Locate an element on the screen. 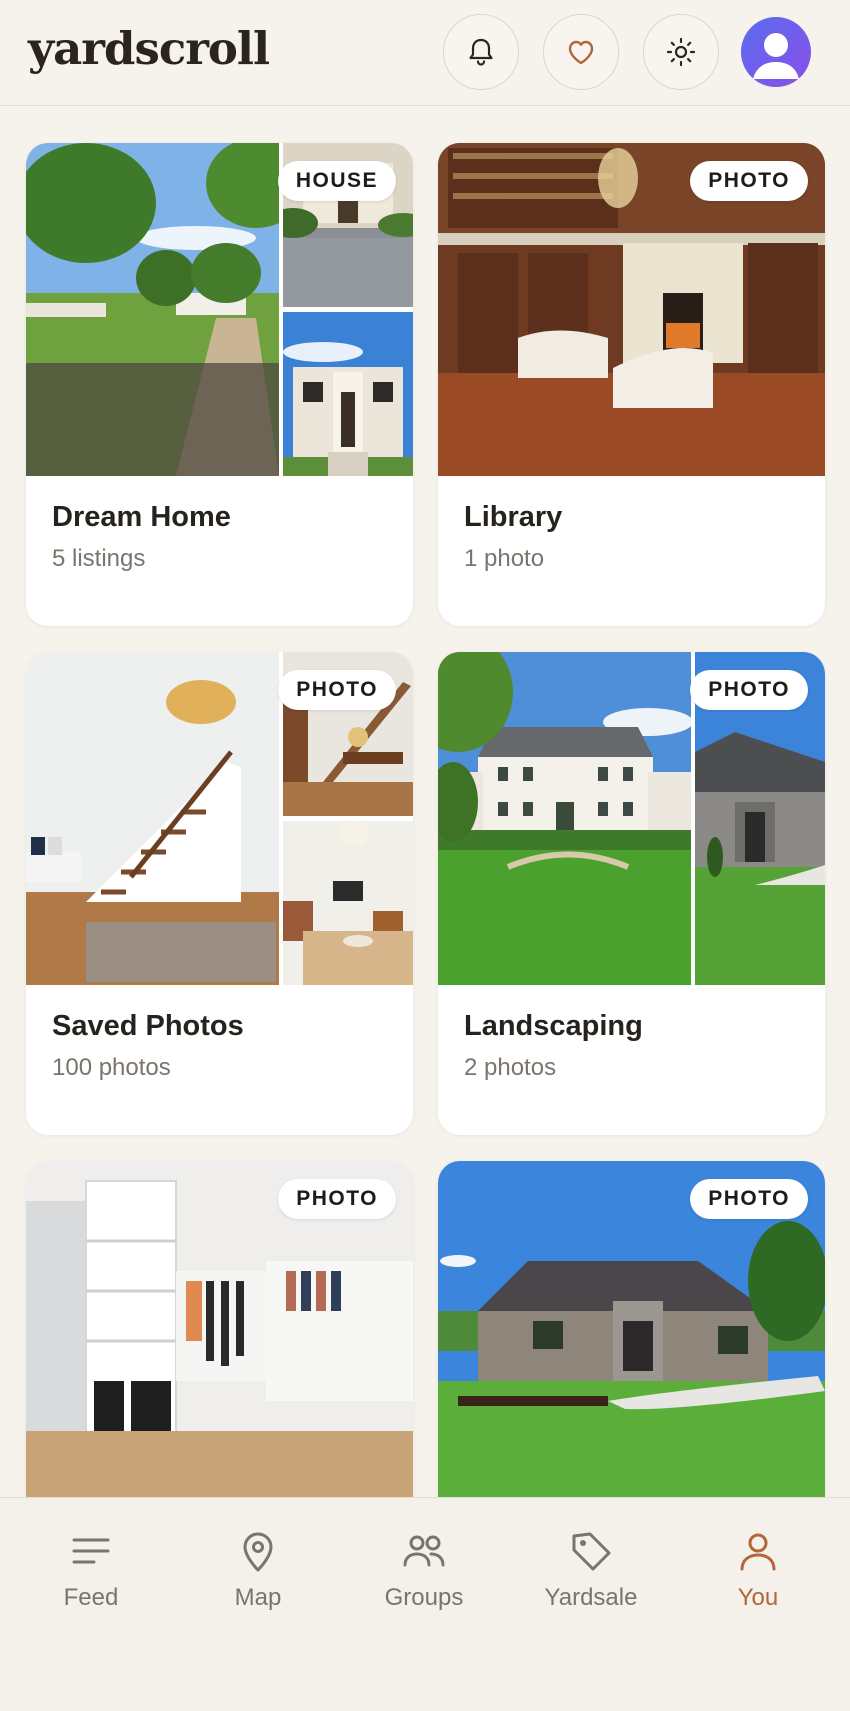 The image size is (850, 1711). favorites-button is located at coordinates (581, 52).